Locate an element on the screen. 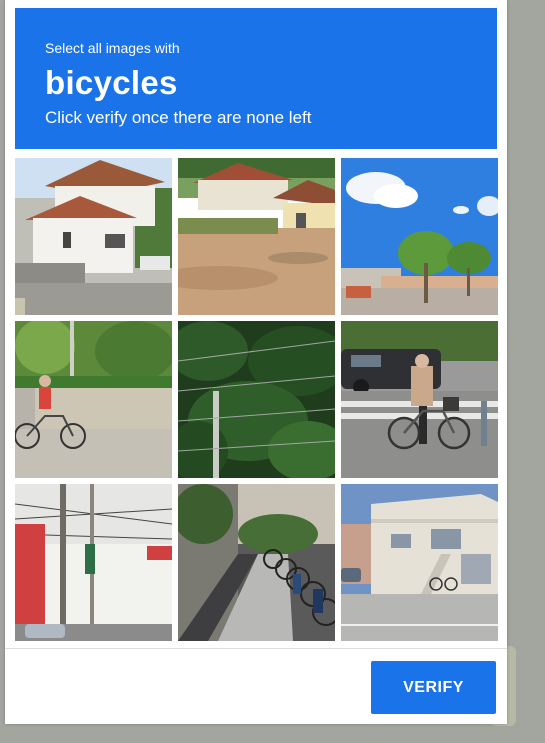  hedge-fence-image is located at coordinates (256, 399).